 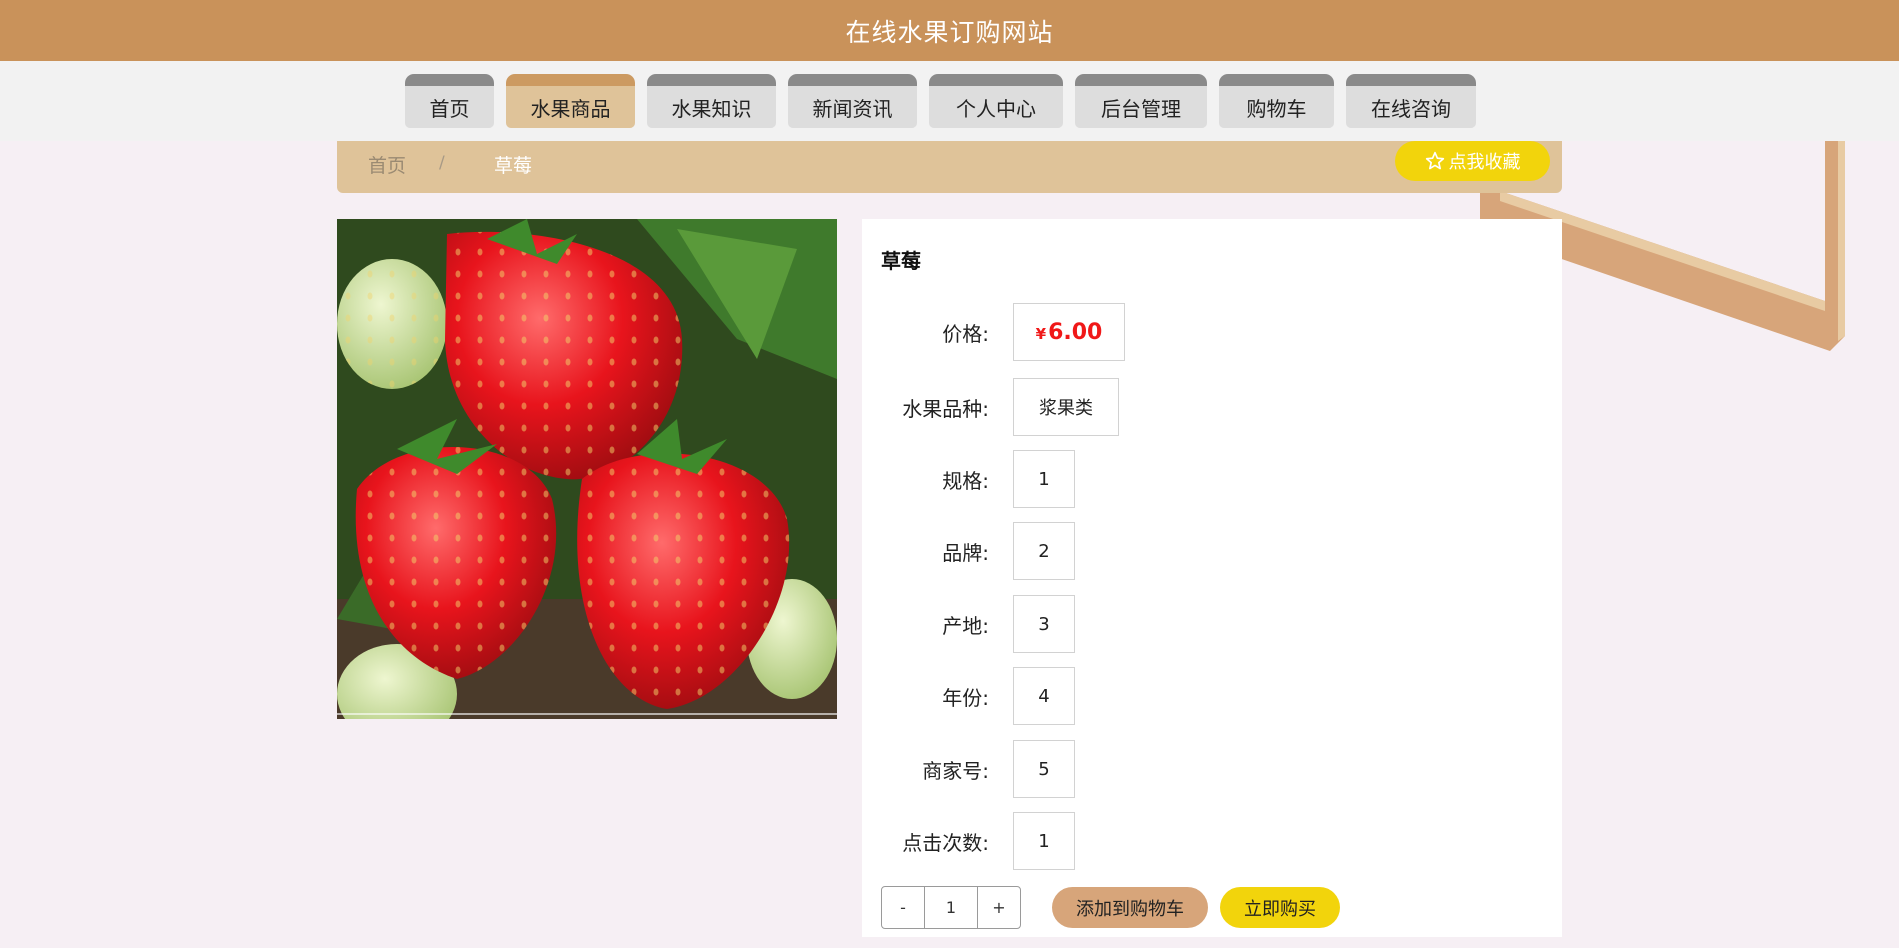 What do you see at coordinates (999, 907) in the screenshot?
I see `quantity-increment-button: +` at bounding box center [999, 907].